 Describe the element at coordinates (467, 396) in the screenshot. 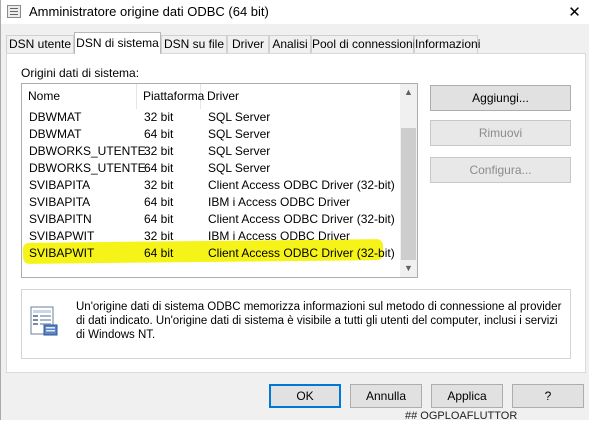

I see `apply-button: Applica` at that location.